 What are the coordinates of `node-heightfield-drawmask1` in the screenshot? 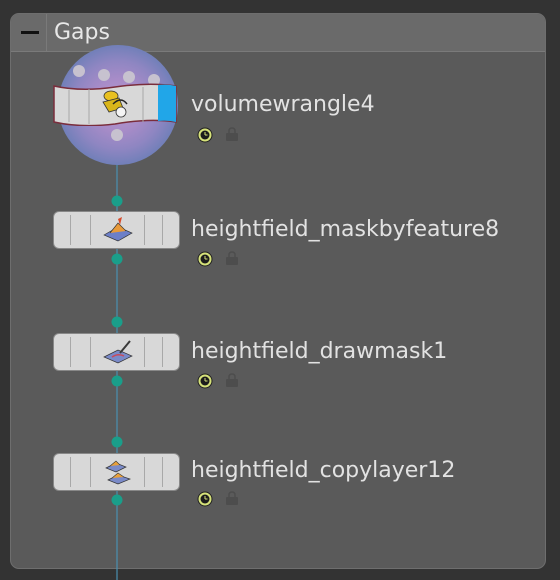 It's located at (116, 352).